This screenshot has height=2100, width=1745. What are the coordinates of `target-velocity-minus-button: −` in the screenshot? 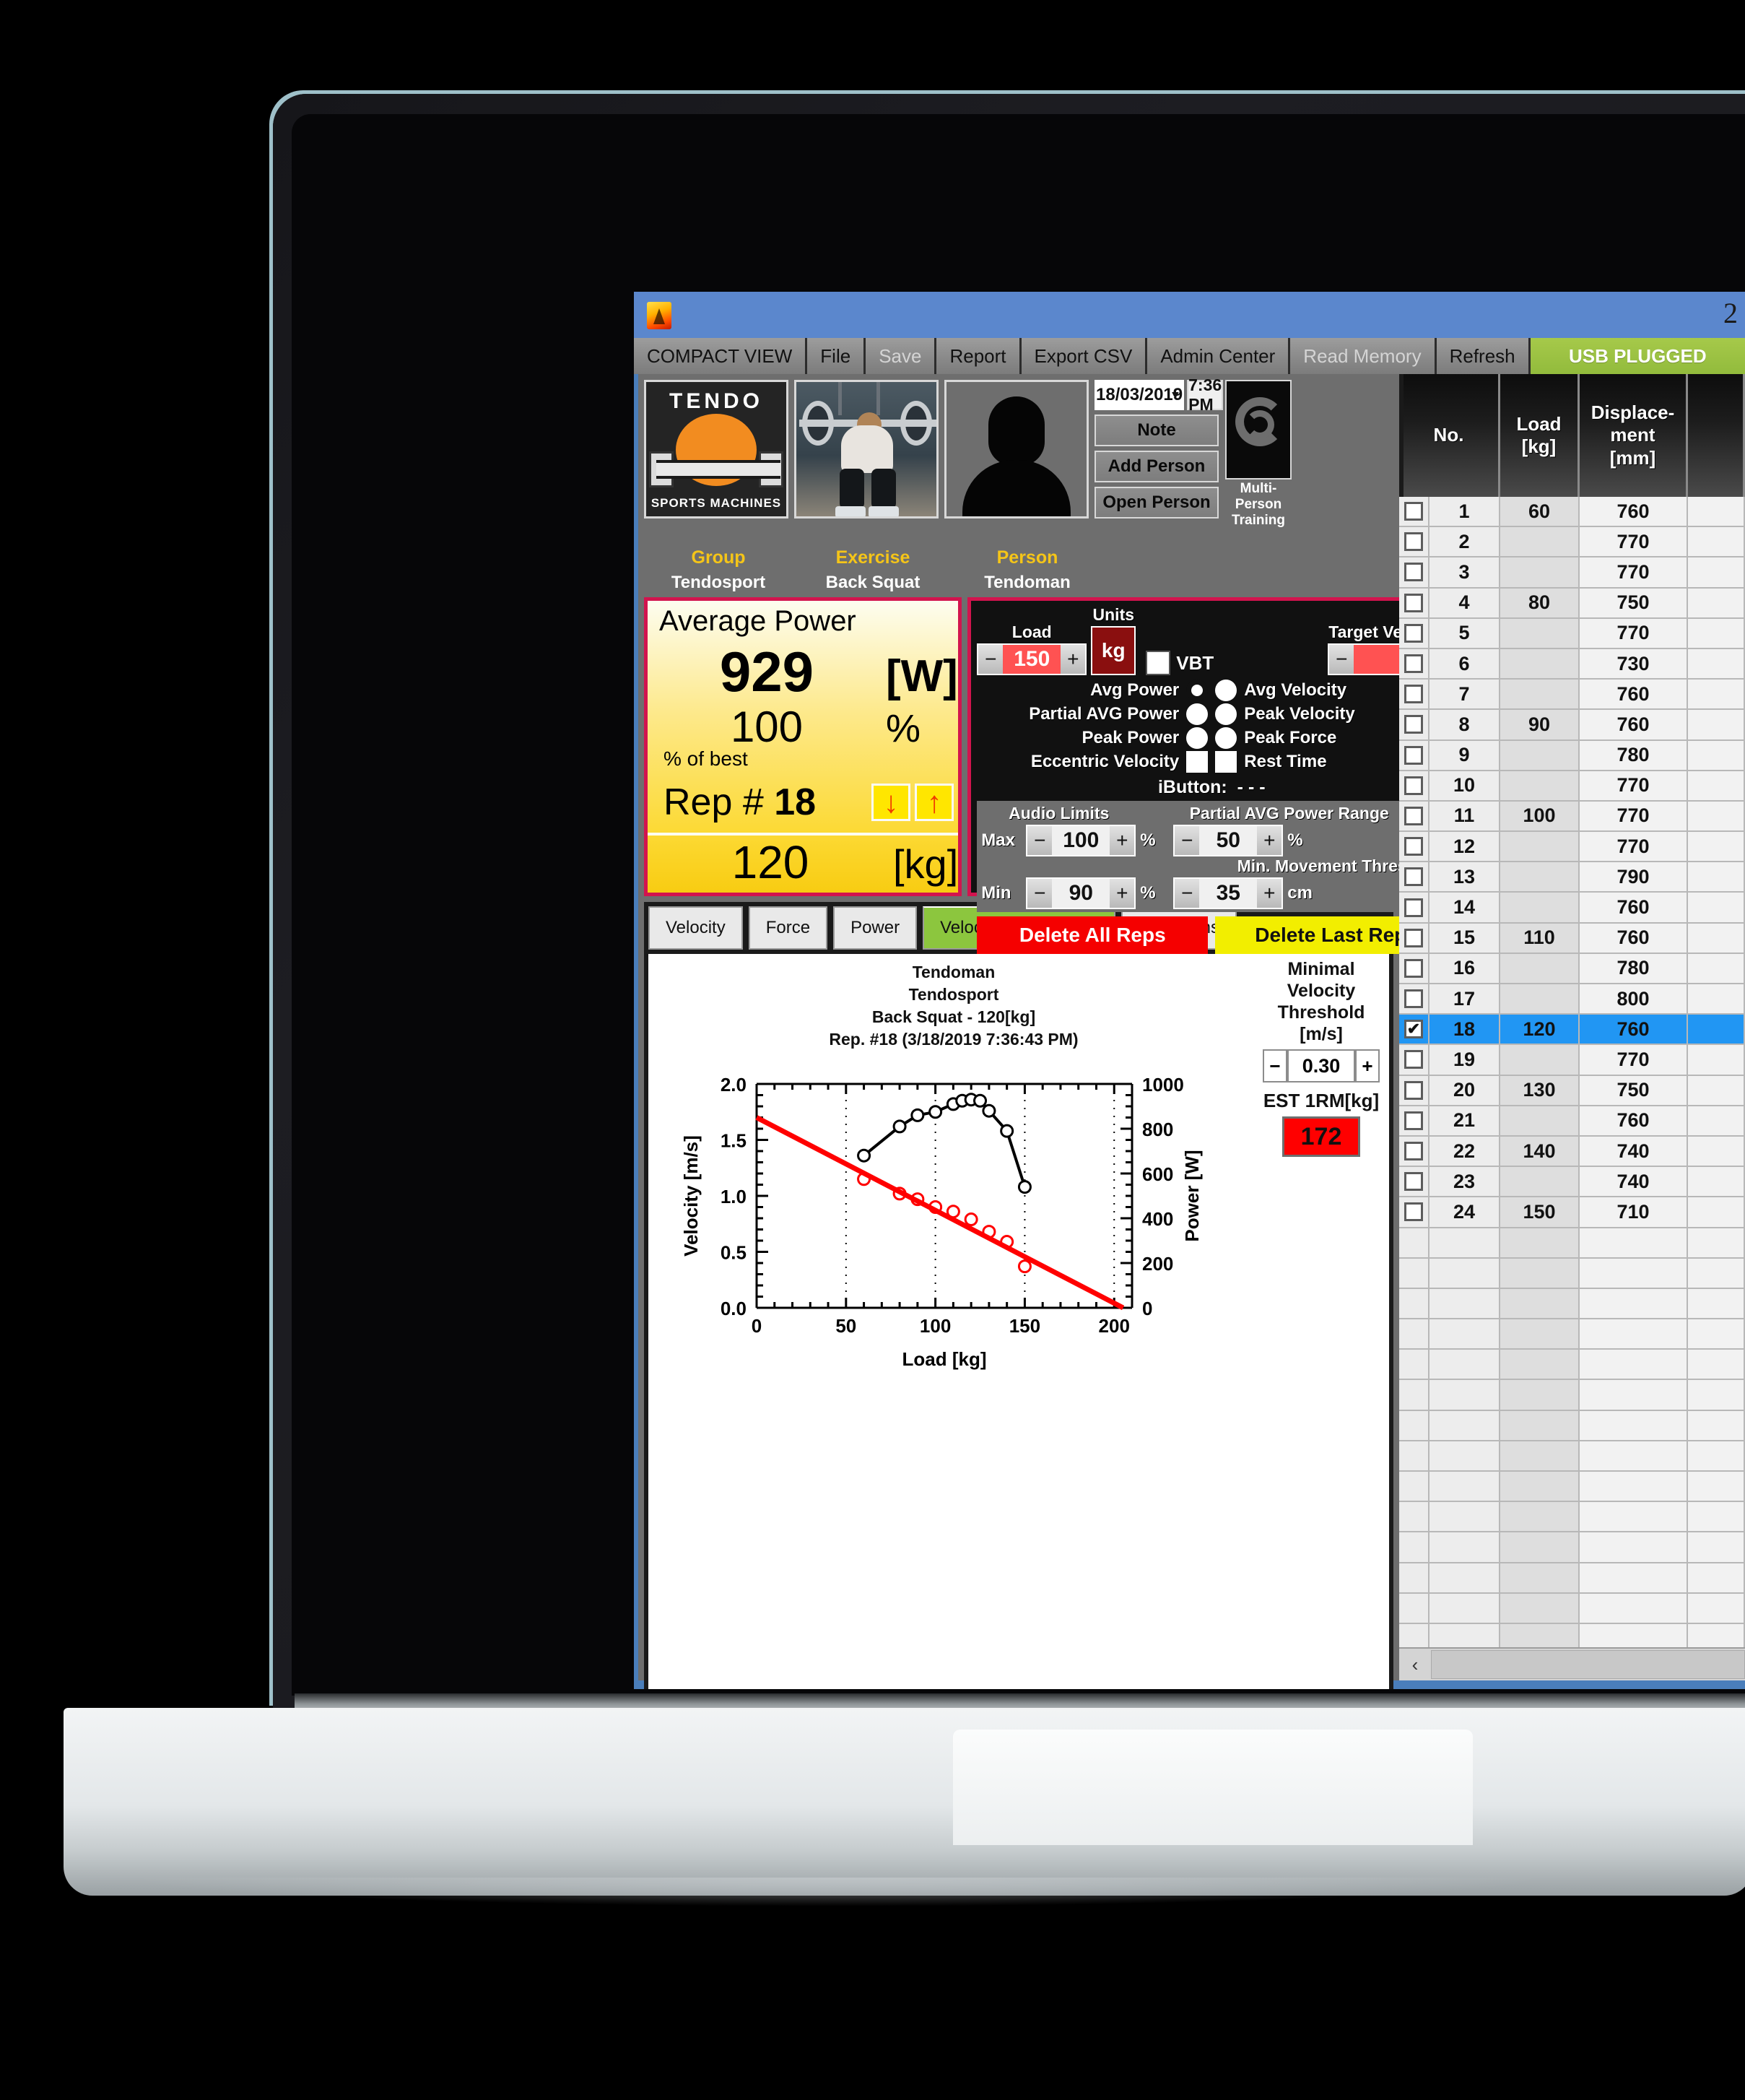 It's located at (1342, 659).